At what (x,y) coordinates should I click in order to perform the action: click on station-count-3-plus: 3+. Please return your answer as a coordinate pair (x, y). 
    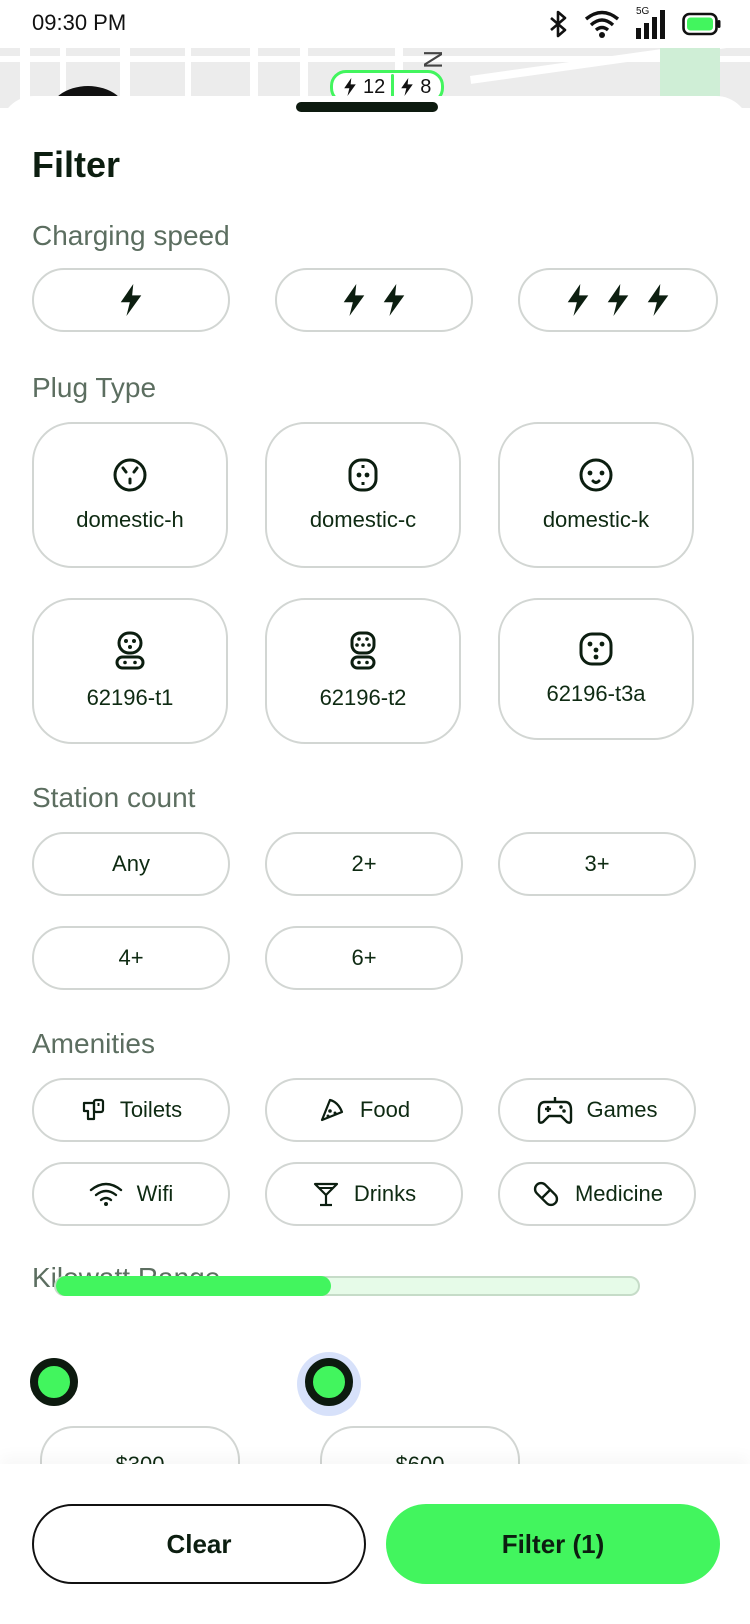
    Looking at the image, I should click on (597, 864).